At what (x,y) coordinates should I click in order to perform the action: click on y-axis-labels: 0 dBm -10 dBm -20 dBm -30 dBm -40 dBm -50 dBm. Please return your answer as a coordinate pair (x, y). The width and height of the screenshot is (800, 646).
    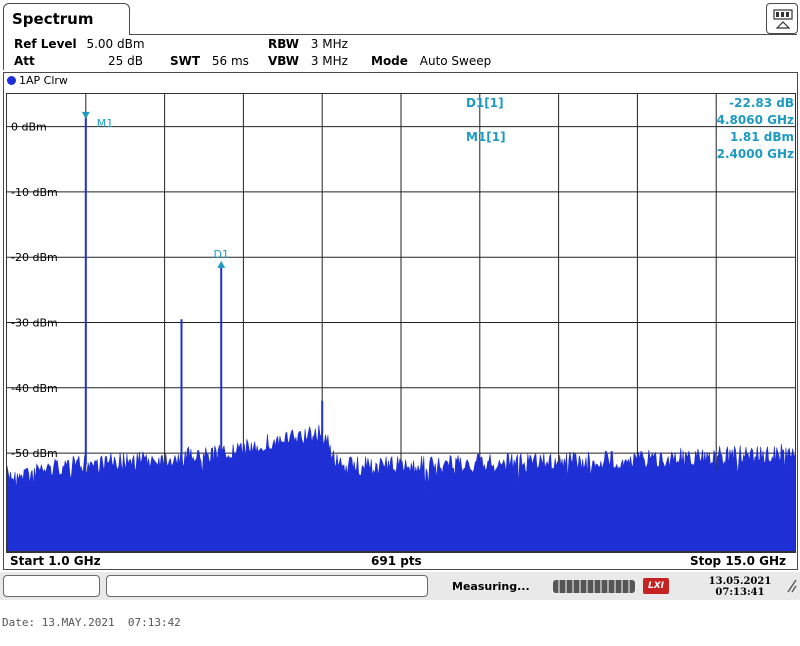
    Looking at the image, I should click on (34, 290).